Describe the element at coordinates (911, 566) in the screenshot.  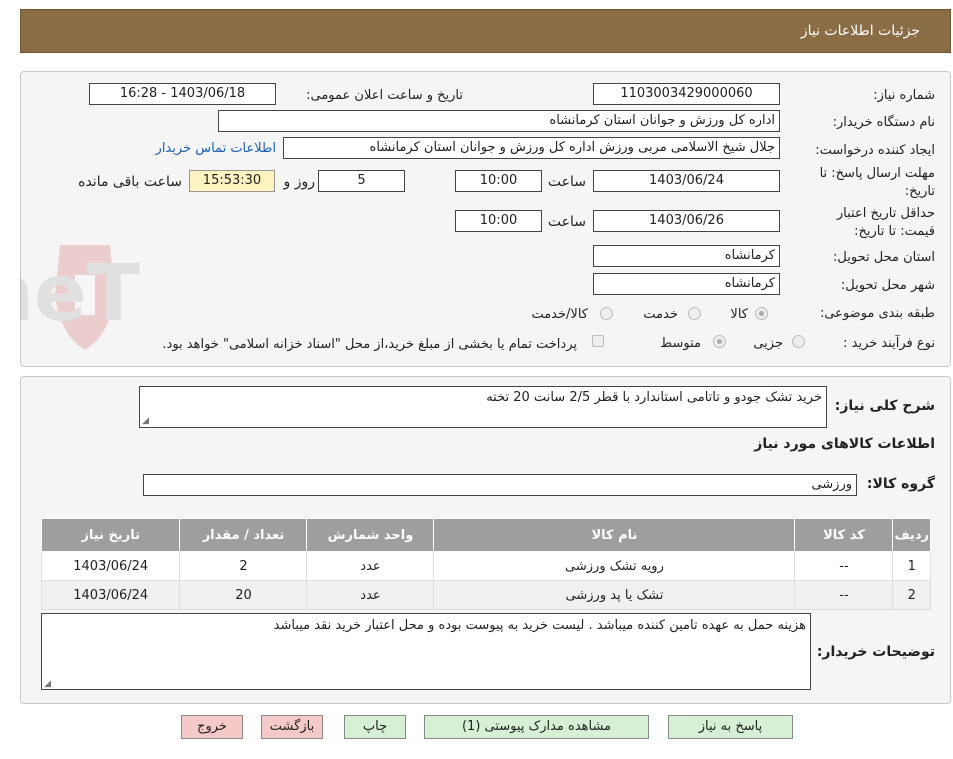
I see `row-cell: 1` at that location.